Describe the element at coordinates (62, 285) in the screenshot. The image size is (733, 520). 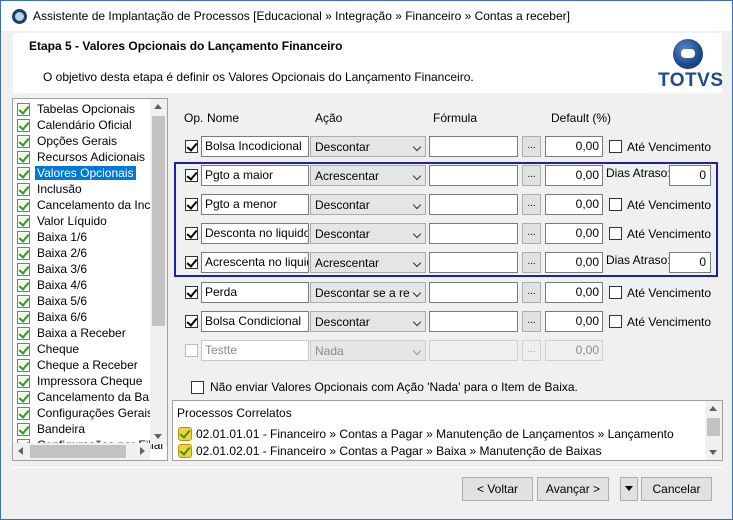
I see `tree-item-label: Baixa 4/6` at that location.